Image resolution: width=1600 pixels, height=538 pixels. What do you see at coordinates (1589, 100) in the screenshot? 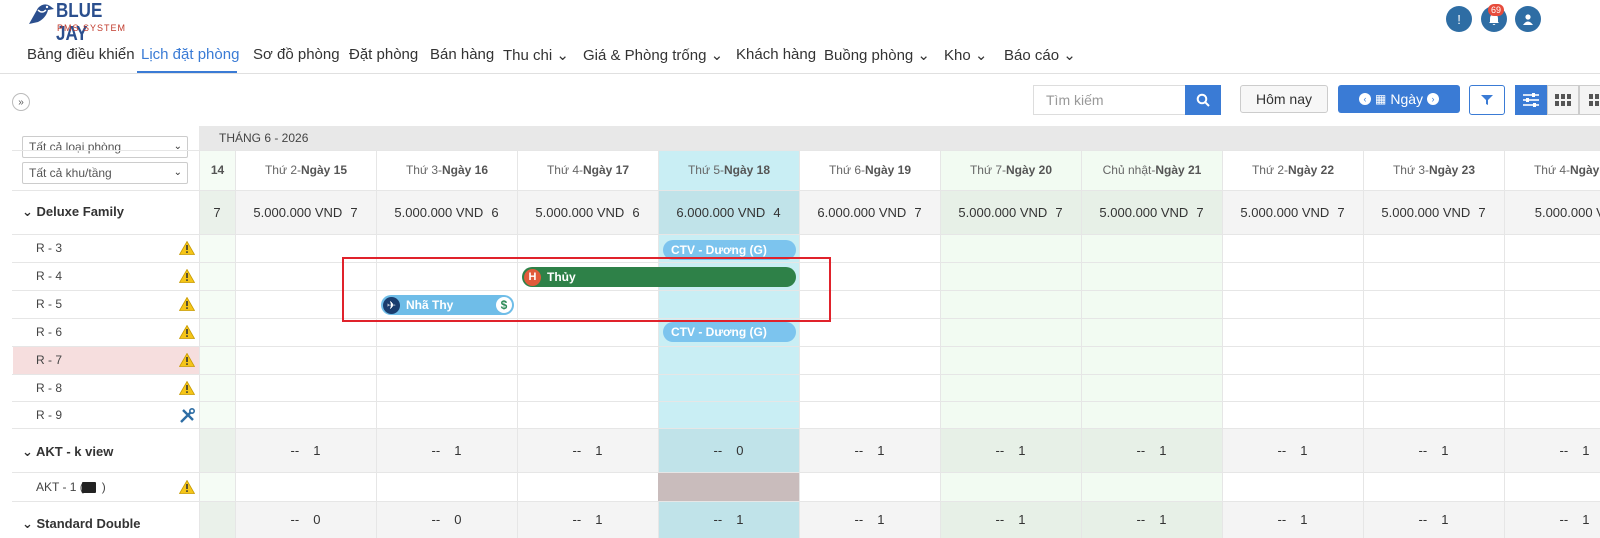
I see `compact-view-button` at bounding box center [1589, 100].